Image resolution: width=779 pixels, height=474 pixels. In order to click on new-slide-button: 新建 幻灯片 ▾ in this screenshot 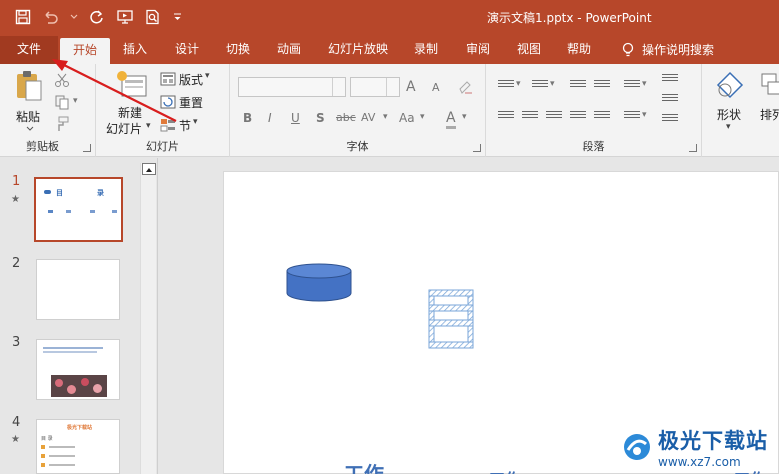, I will do `click(130, 103)`.